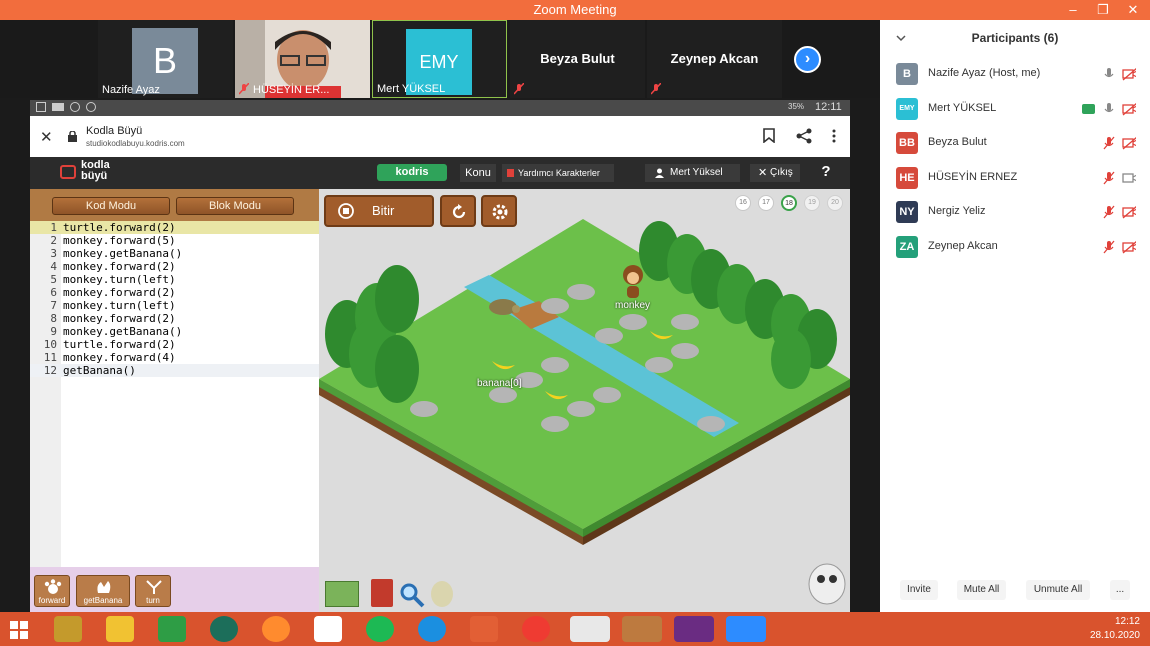  I want to click on line-number: 1, so click(53, 227).